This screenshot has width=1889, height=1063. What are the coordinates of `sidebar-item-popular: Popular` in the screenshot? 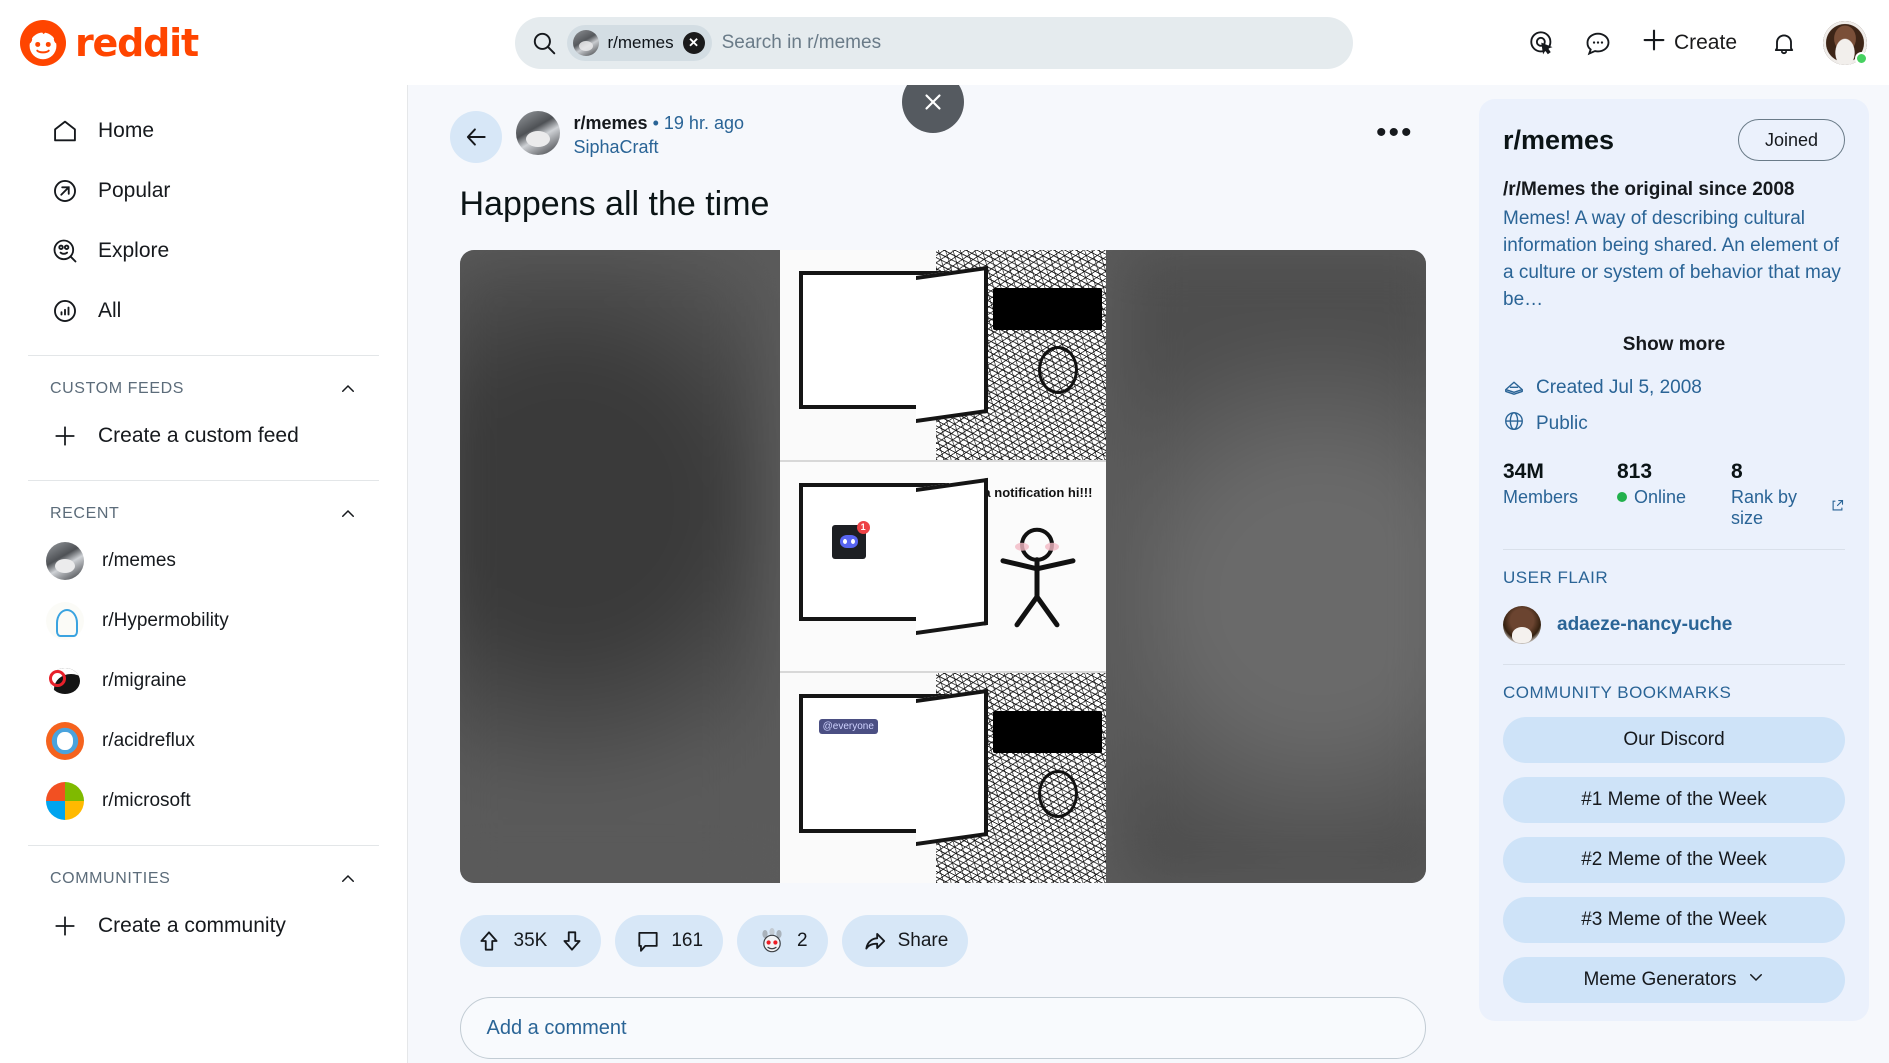 It's located at (203, 191).